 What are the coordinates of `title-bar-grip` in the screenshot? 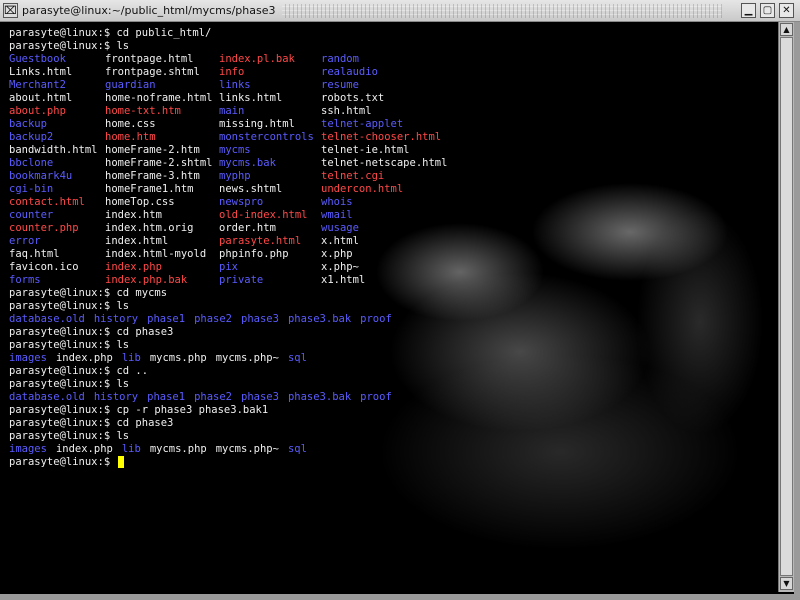 It's located at (502, 11).